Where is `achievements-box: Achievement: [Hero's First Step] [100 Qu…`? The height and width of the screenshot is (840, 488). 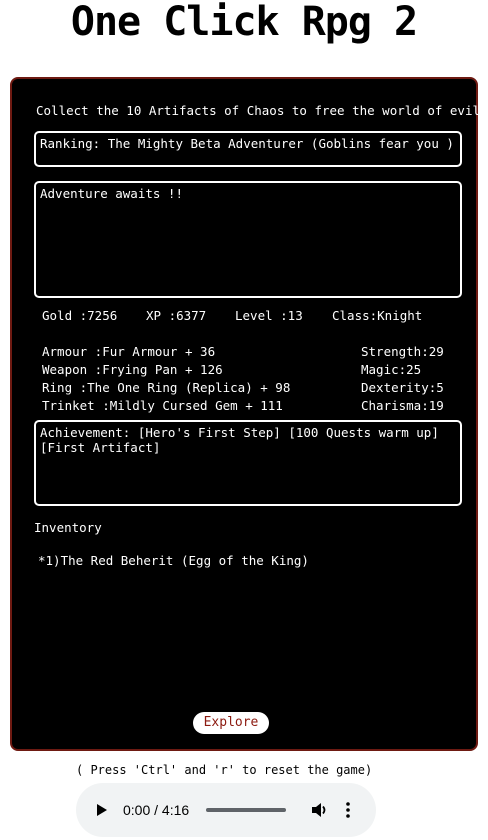
achievements-box: Achievement: [Hero's First Step] [100 Qu… is located at coordinates (248, 463).